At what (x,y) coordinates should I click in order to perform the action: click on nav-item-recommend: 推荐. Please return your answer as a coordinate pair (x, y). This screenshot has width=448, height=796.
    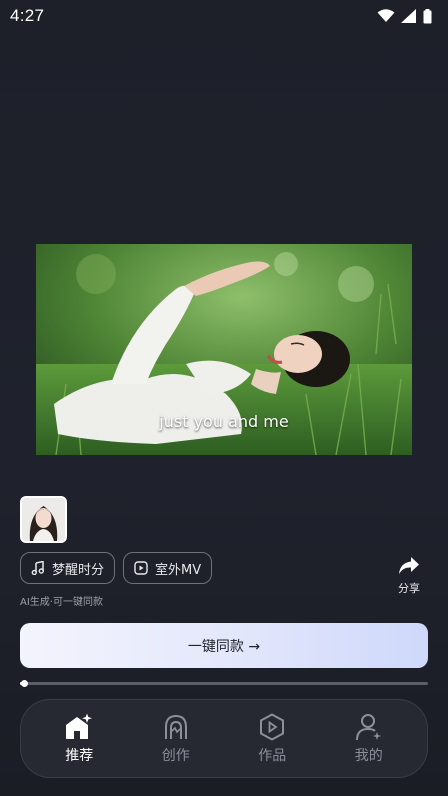
    Looking at the image, I should click on (79, 739).